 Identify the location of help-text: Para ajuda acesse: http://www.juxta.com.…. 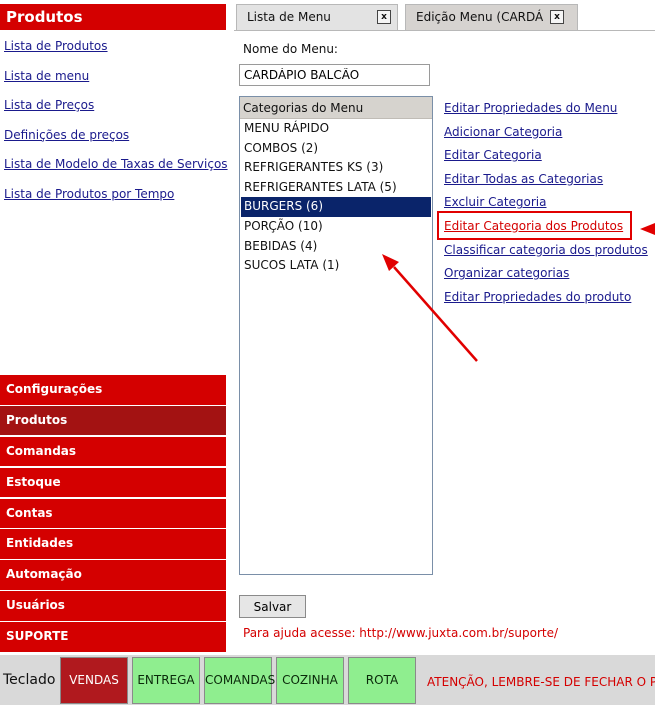
(401, 633).